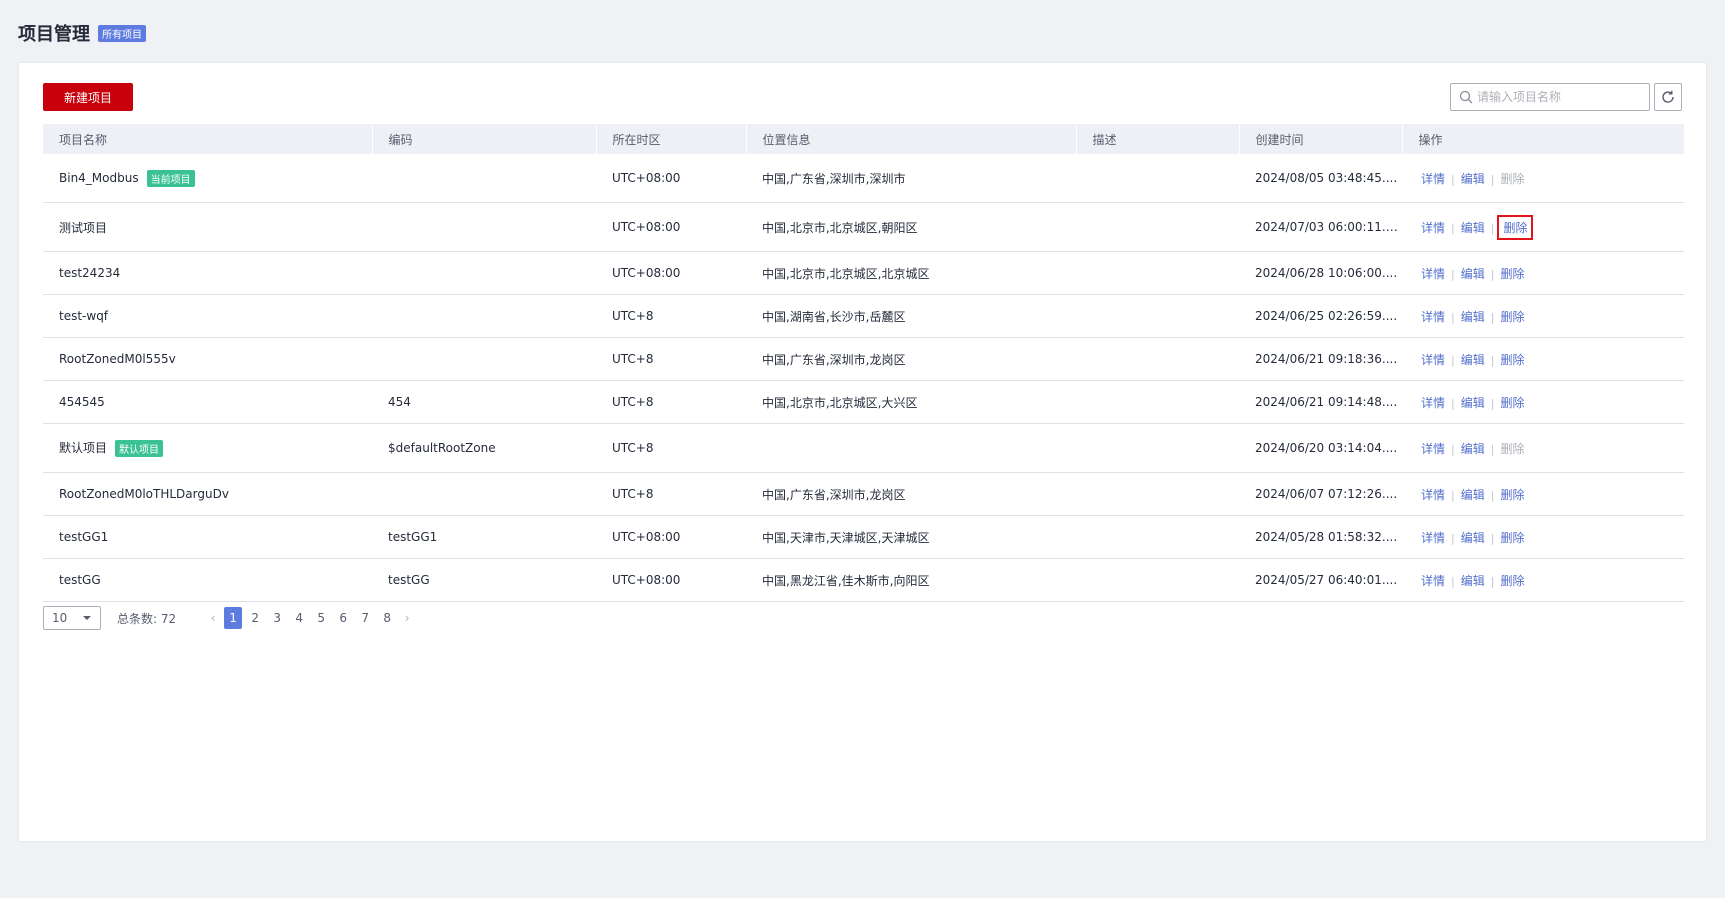  Describe the element at coordinates (484, 580) in the screenshot. I see `cell-code: testGG` at that location.